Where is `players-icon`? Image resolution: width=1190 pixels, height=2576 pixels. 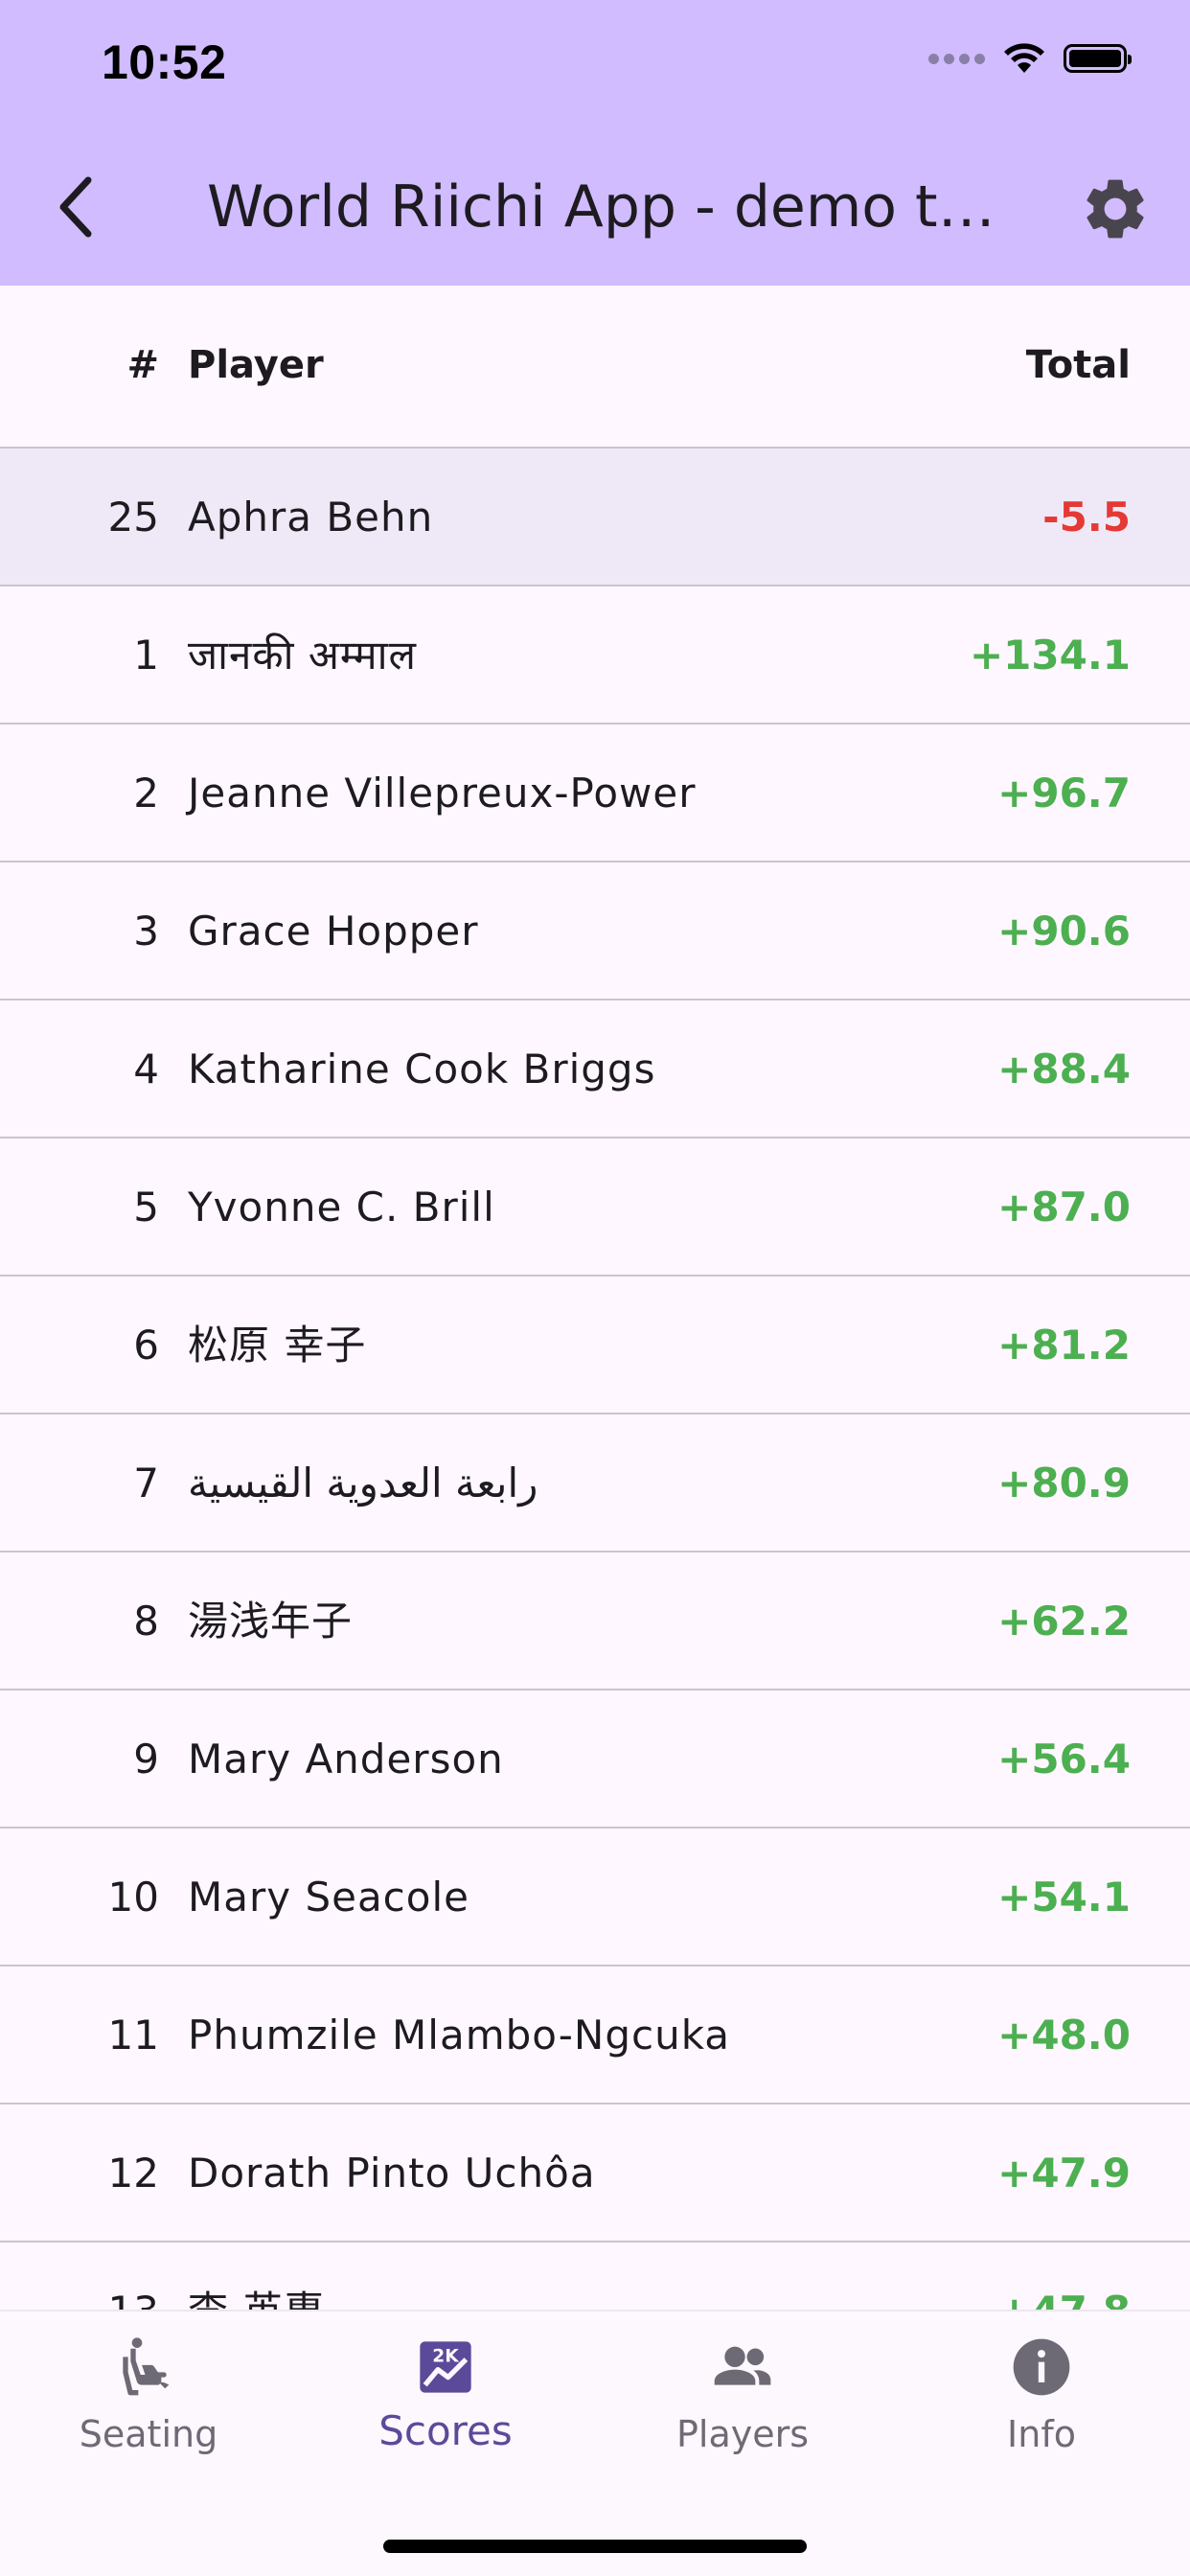 players-icon is located at coordinates (743, 2365).